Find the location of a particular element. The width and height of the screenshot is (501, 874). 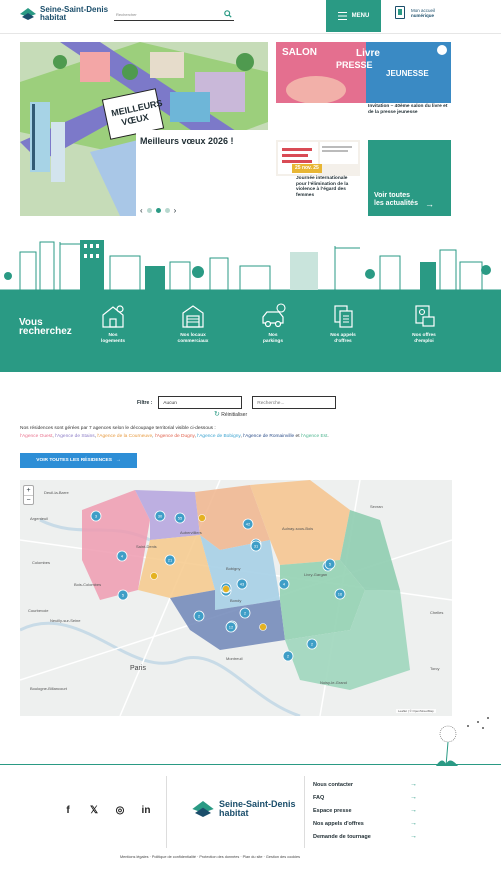

all-news-button: Voir toutes les actualités → is located at coordinates (409, 178).